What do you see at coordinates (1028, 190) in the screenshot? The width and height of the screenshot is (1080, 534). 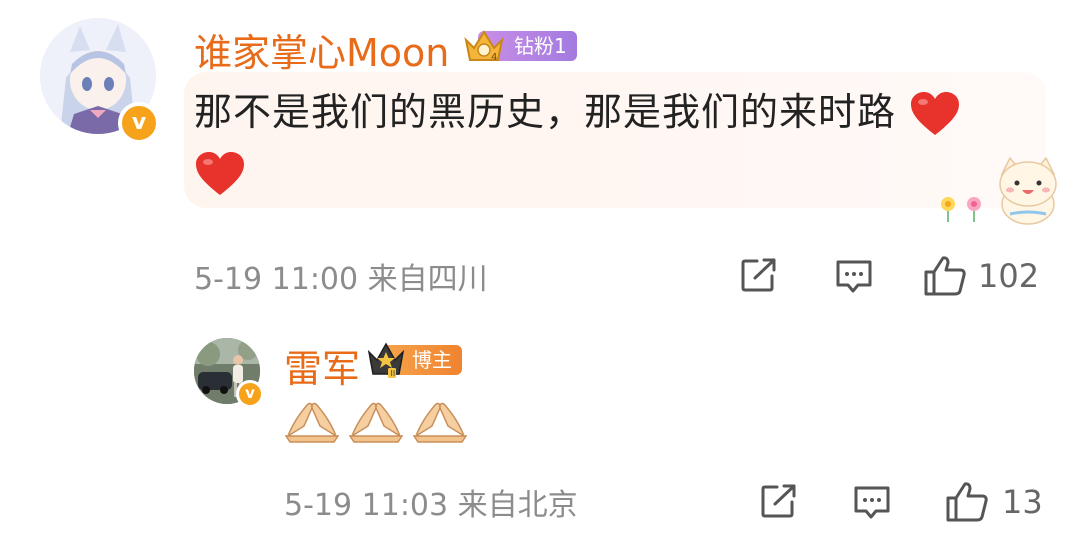 I see `cat-sticker-icon` at bounding box center [1028, 190].